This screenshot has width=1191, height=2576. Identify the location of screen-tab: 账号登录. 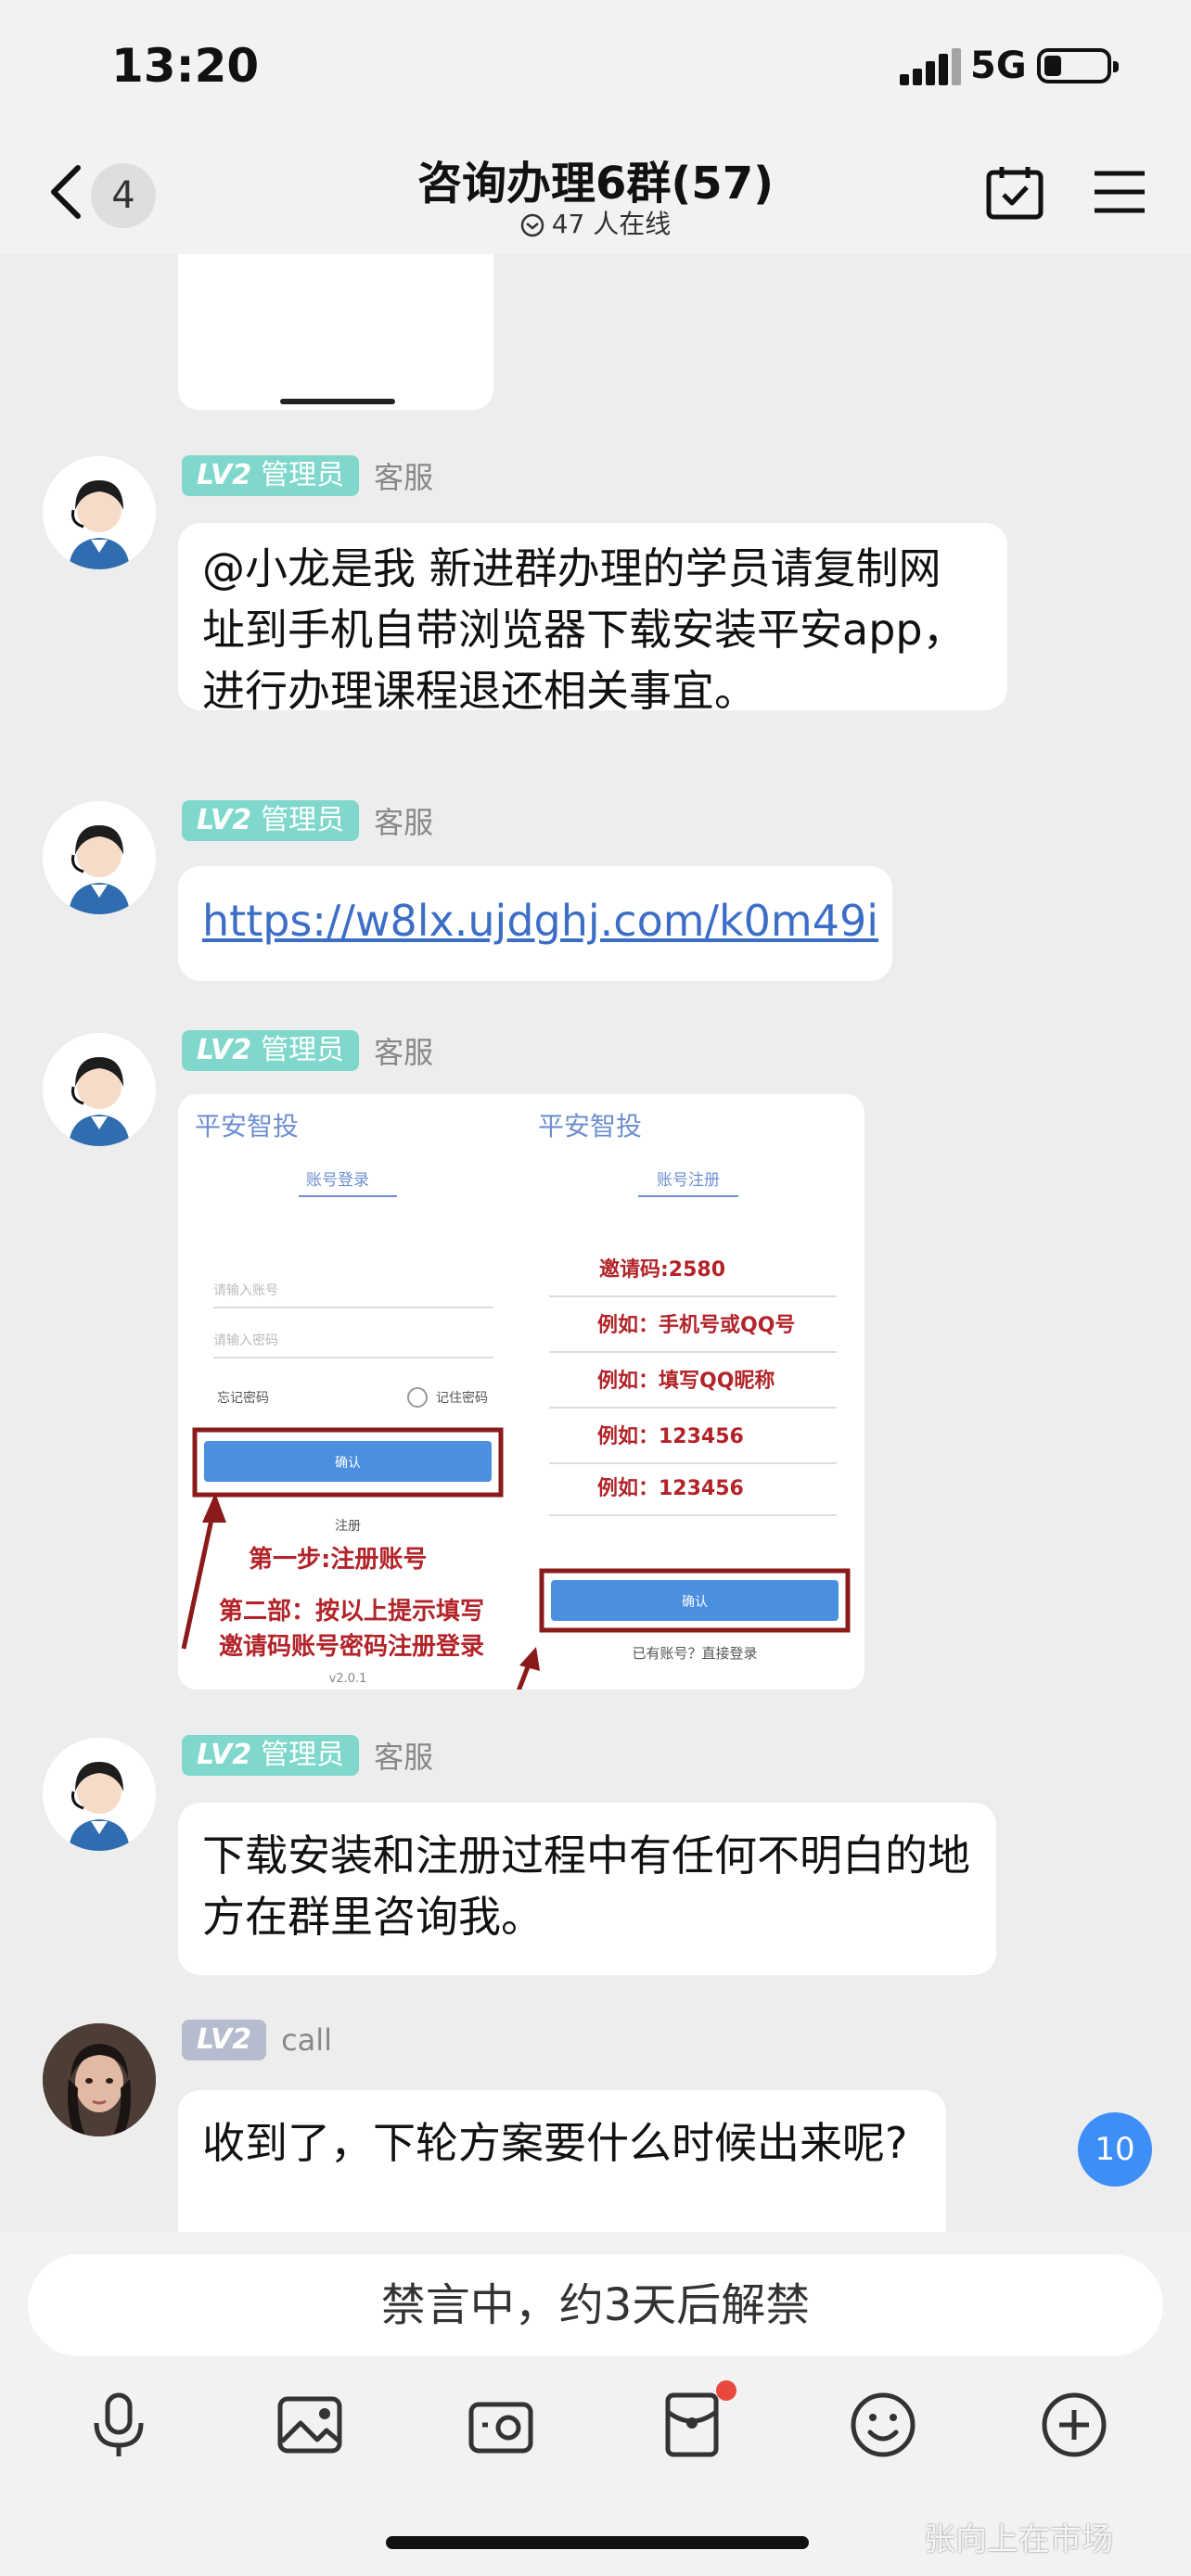
(337, 1180).